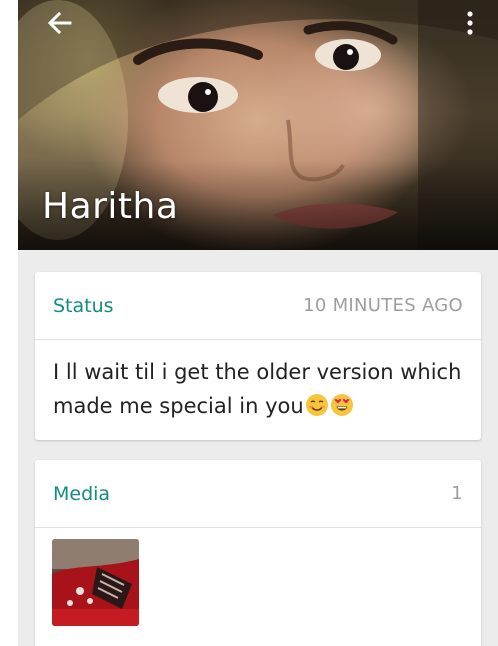 This screenshot has width=498, height=646. What do you see at coordinates (83, 305) in the screenshot?
I see `status-title: Status` at bounding box center [83, 305].